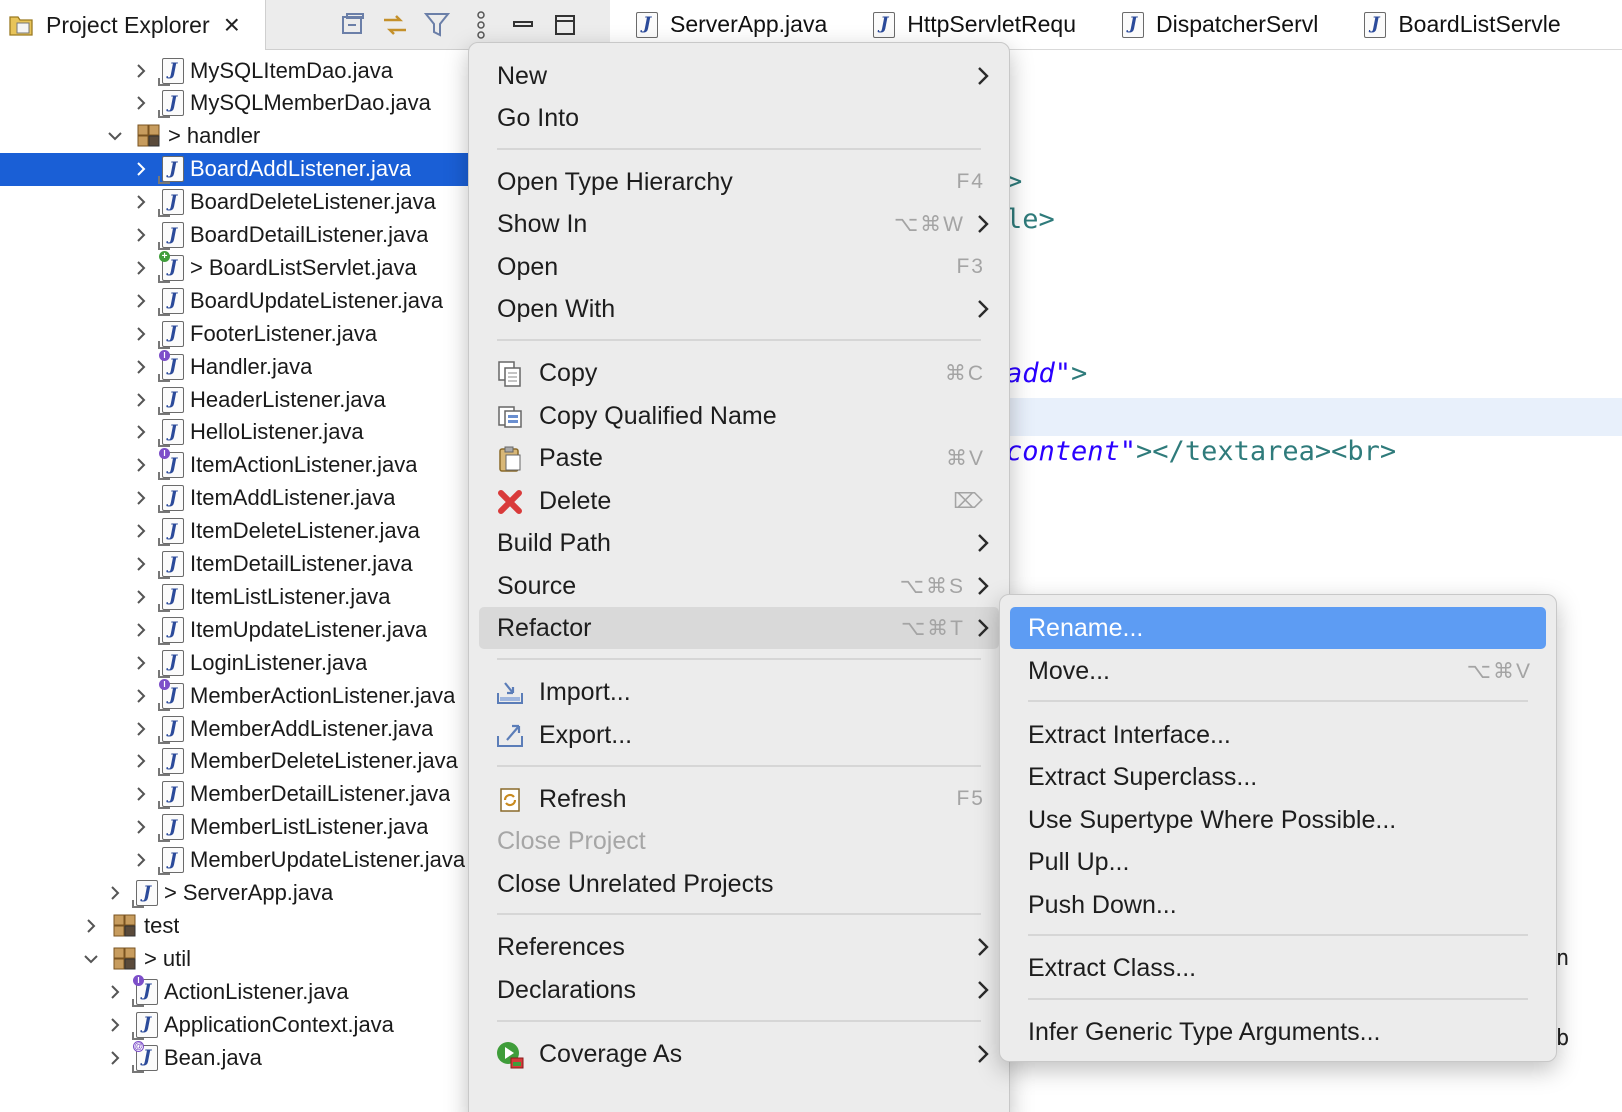 The height and width of the screenshot is (1112, 1622). I want to click on tree-item-memberlistlistener: J MemberListListener.java, so click(235, 827).